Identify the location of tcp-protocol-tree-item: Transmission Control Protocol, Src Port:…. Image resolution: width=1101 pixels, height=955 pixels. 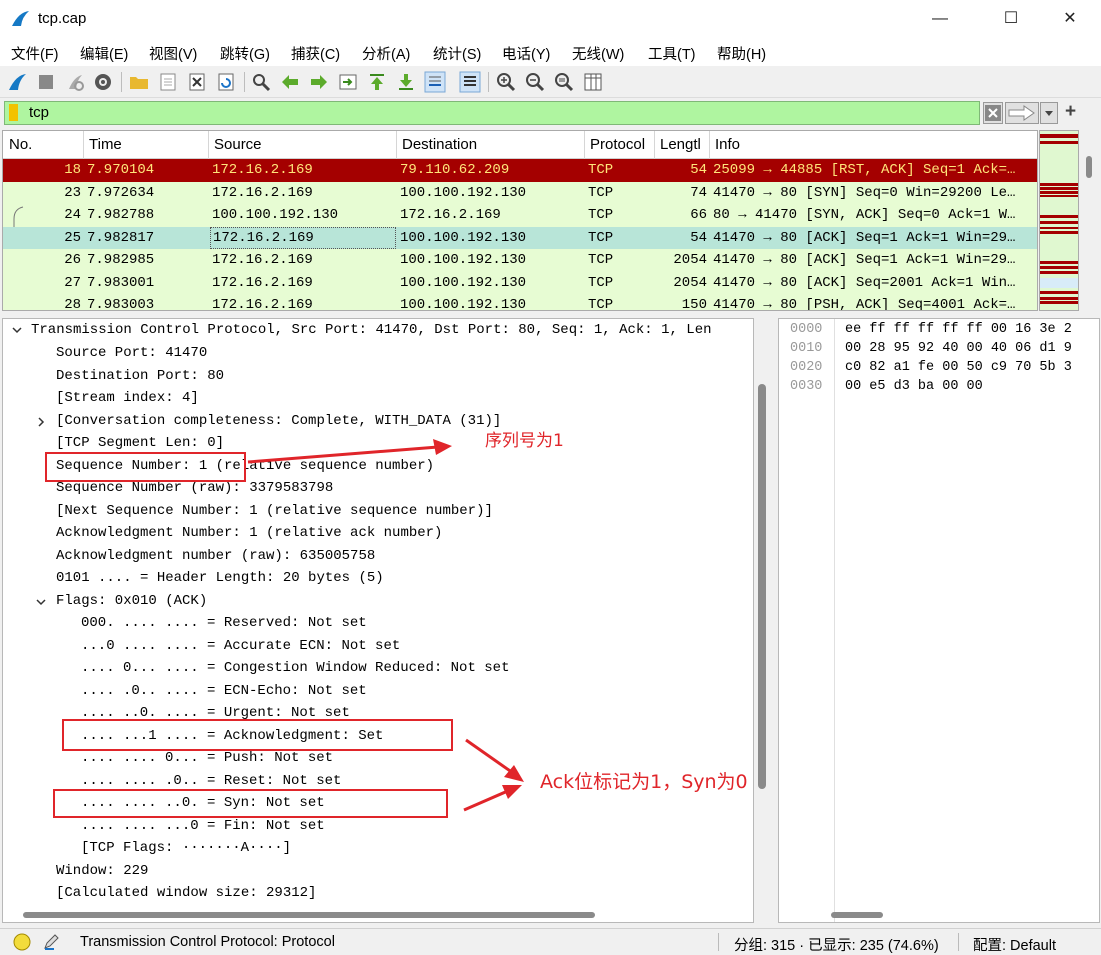
(371, 330).